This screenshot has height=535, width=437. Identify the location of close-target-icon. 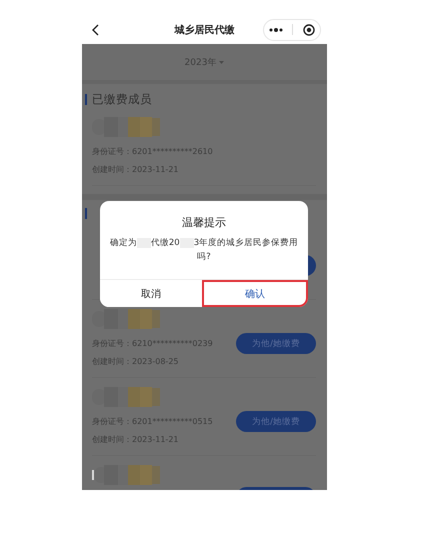
(309, 30).